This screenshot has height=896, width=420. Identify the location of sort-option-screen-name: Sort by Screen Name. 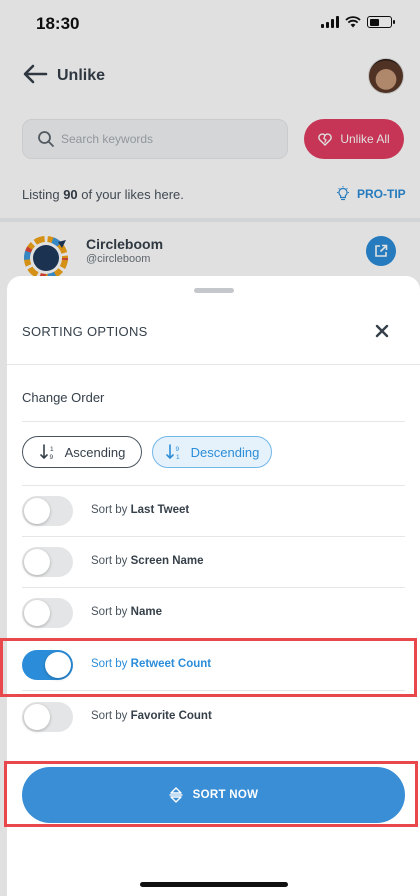
(213, 562).